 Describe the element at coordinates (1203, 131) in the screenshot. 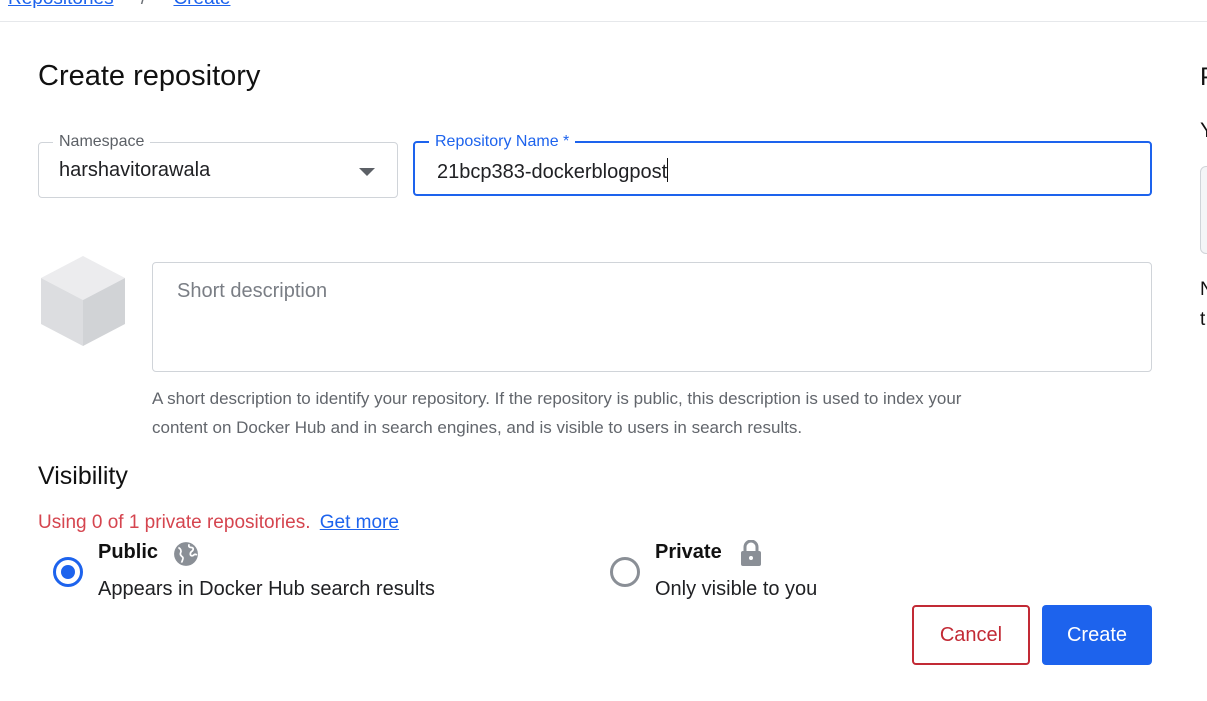

I see `right-column-text-1: Y` at that location.